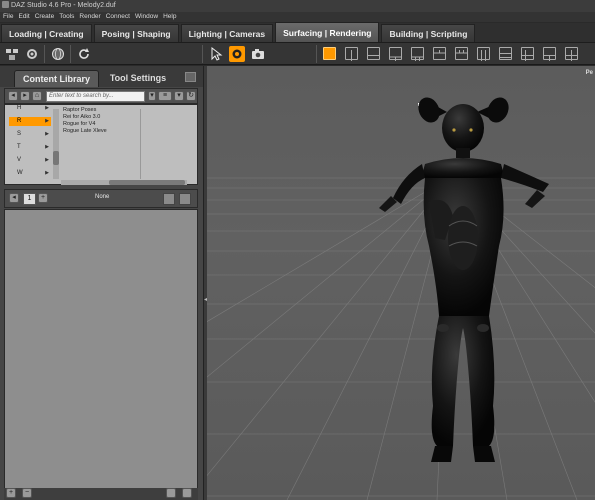 Image resolution: width=595 pixels, height=500 pixels. Describe the element at coordinates (46, 33) in the screenshot. I see `tab-loading-creating: Loading | Creating` at that location.